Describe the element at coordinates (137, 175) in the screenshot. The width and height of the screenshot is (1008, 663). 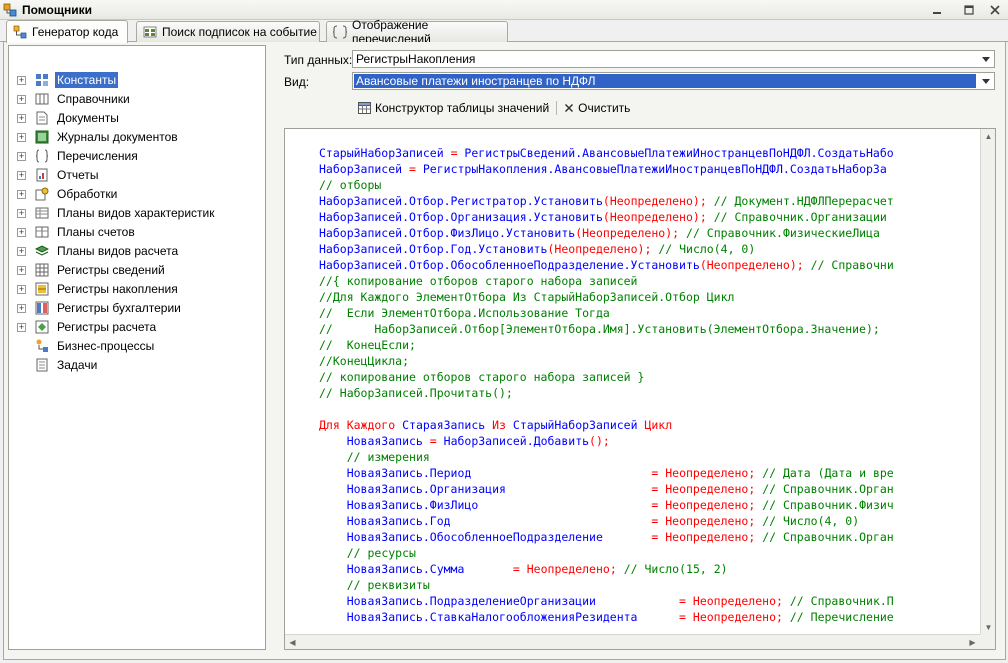
I see `tree-item-reports: + Отчеты` at that location.